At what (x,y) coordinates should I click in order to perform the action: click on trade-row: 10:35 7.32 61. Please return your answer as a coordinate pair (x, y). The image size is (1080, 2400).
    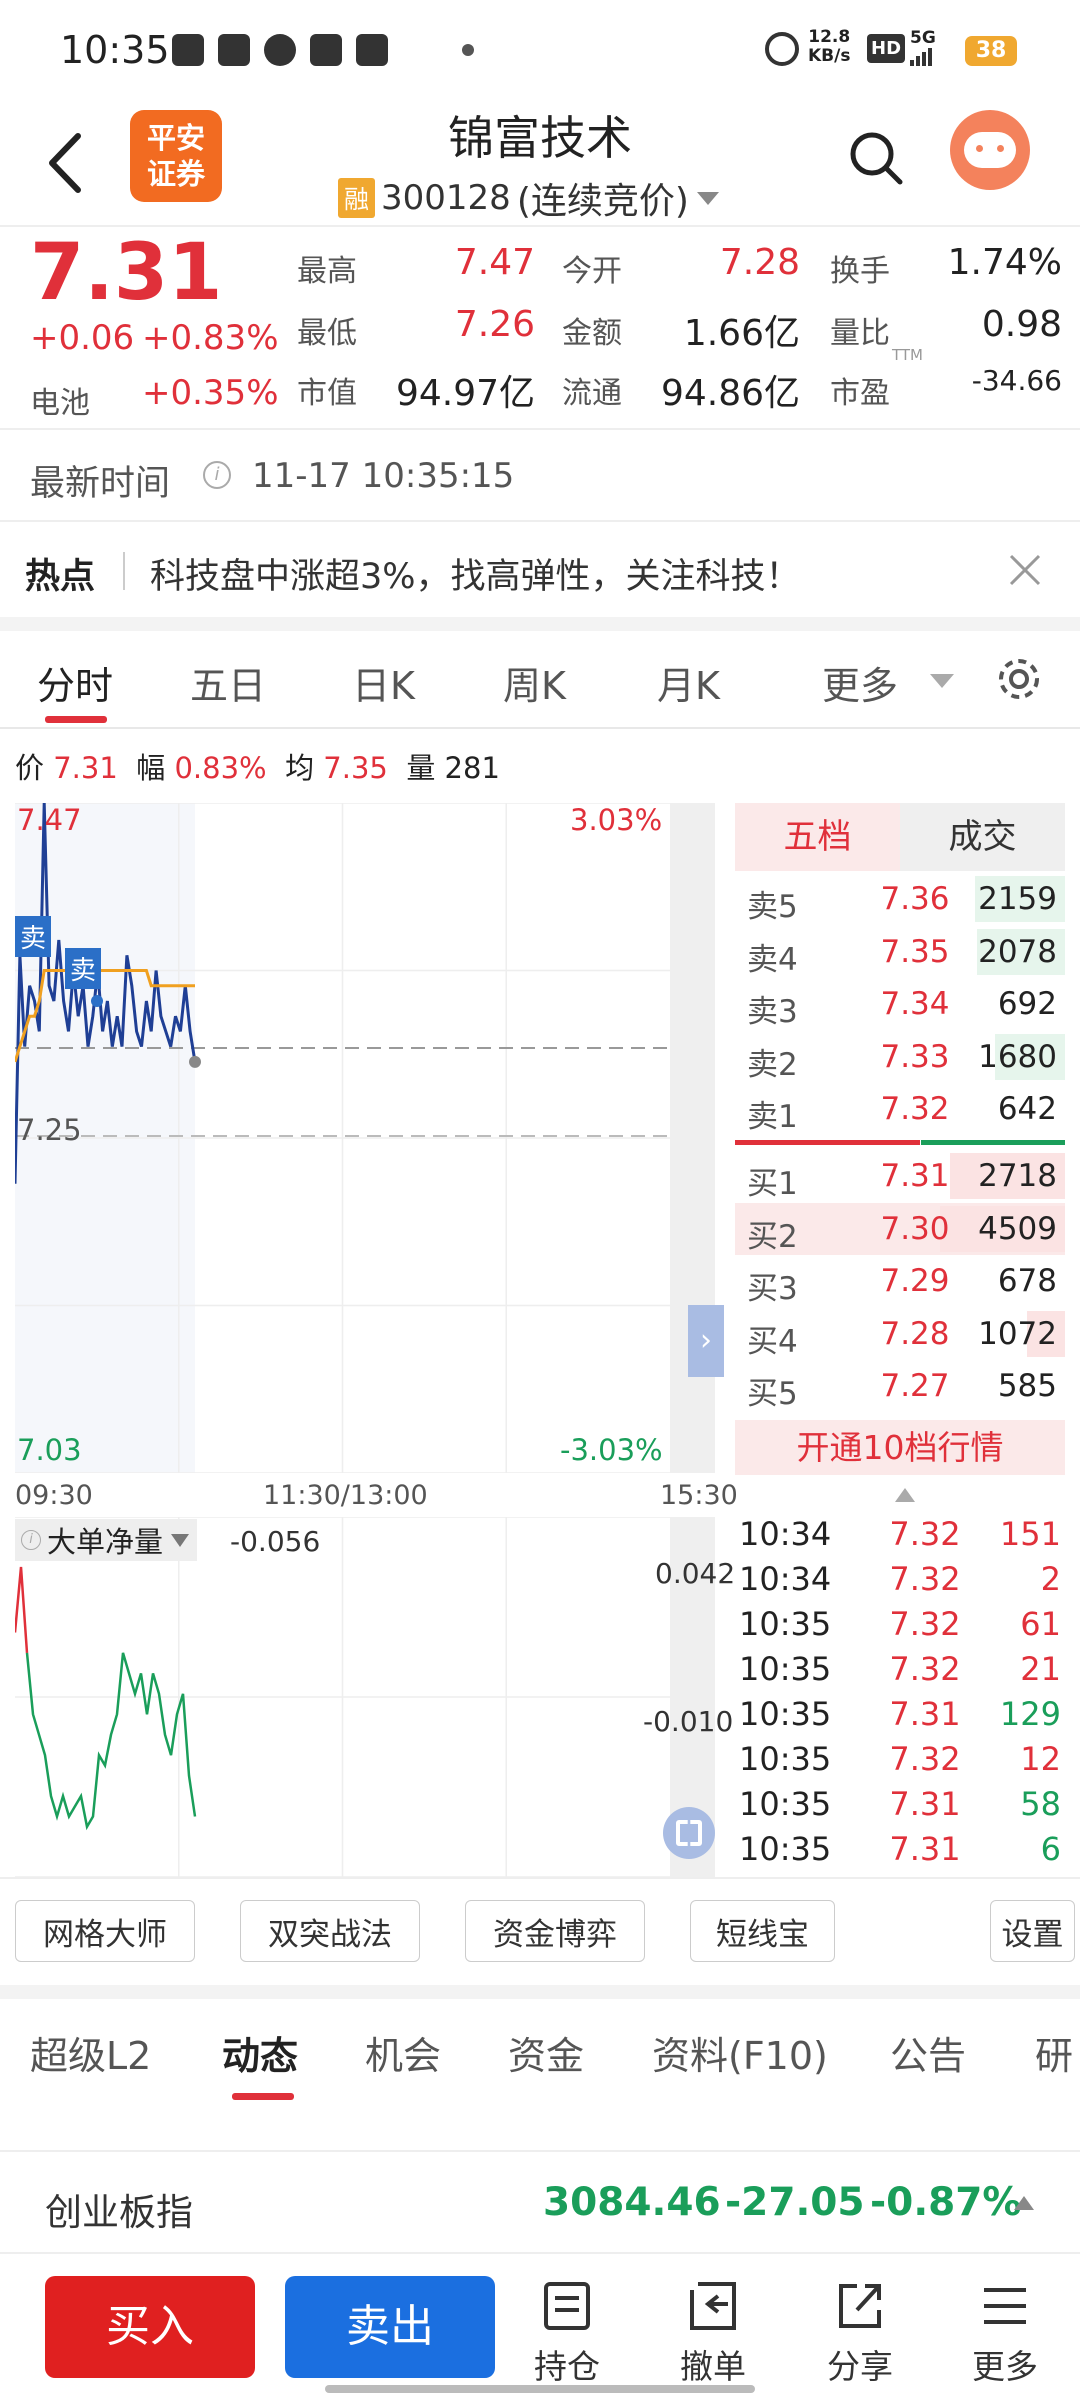
    Looking at the image, I should click on (900, 1627).